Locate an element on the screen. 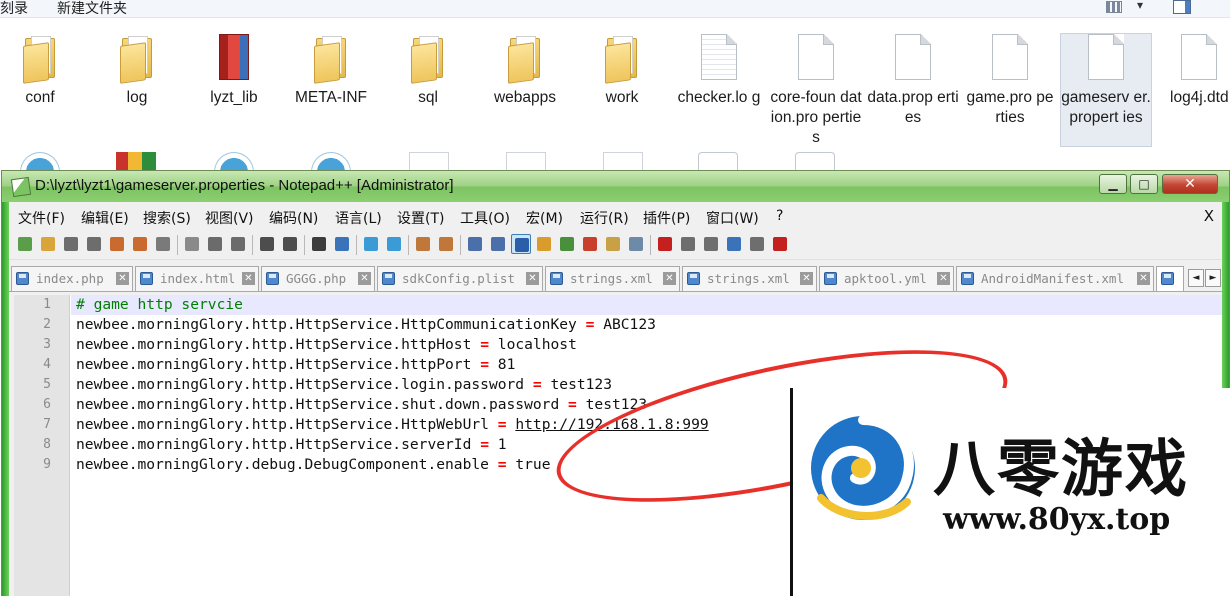 The height and width of the screenshot is (596, 1230). open-file-icon is located at coordinates (48, 244).